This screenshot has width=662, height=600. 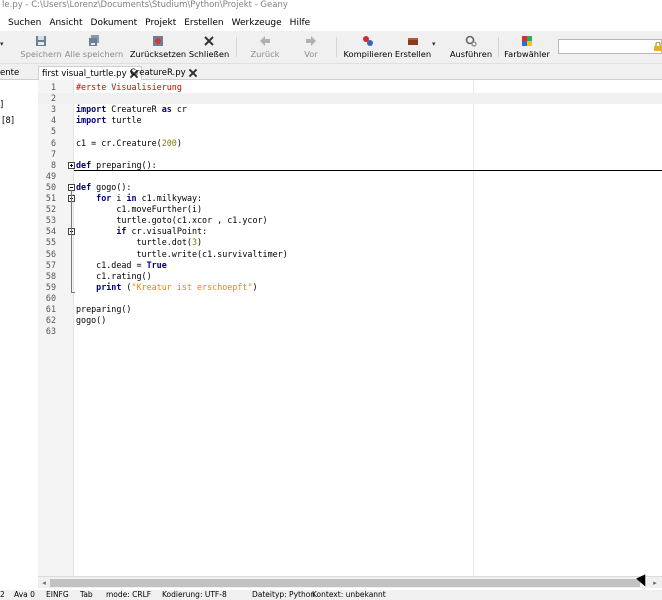 I want to click on line-number: 2, so click(x=53, y=98).